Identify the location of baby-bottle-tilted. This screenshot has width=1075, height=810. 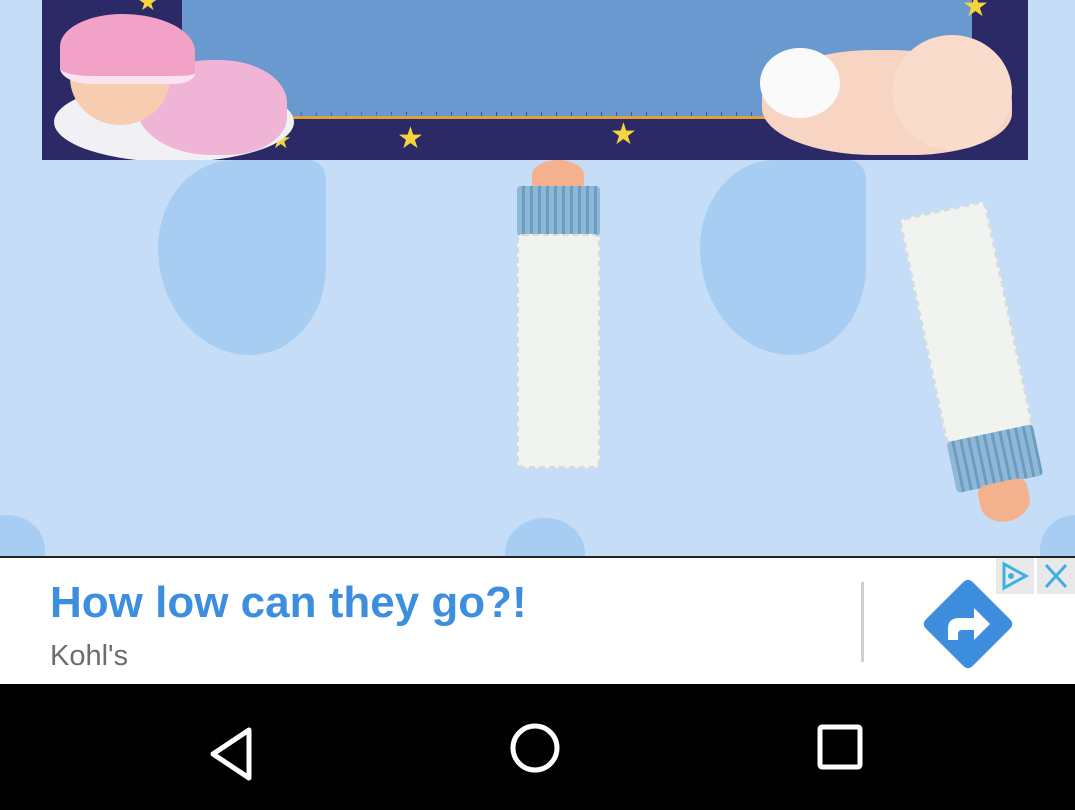
(978, 378).